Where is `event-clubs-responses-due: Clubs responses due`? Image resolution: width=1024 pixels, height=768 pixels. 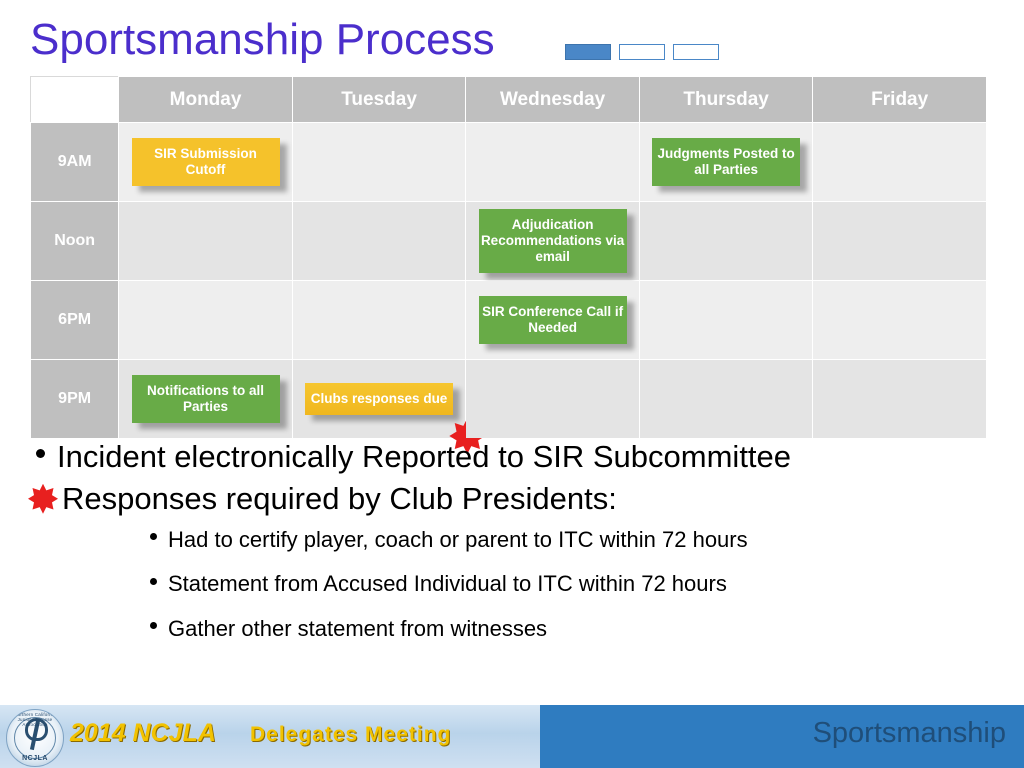 event-clubs-responses-due: Clubs responses due is located at coordinates (379, 399).